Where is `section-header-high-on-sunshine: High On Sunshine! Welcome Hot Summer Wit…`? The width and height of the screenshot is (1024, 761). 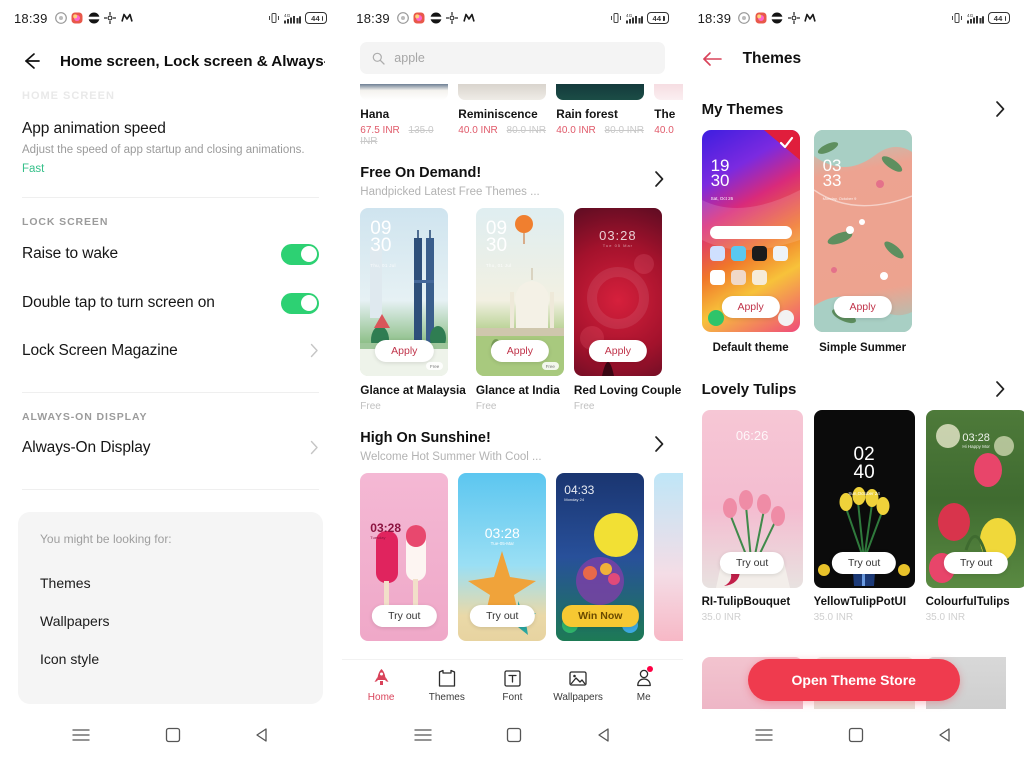 section-header-high-on-sunshine: High On Sunshine! Welcome Hot Summer Wit… is located at coordinates (512, 442).